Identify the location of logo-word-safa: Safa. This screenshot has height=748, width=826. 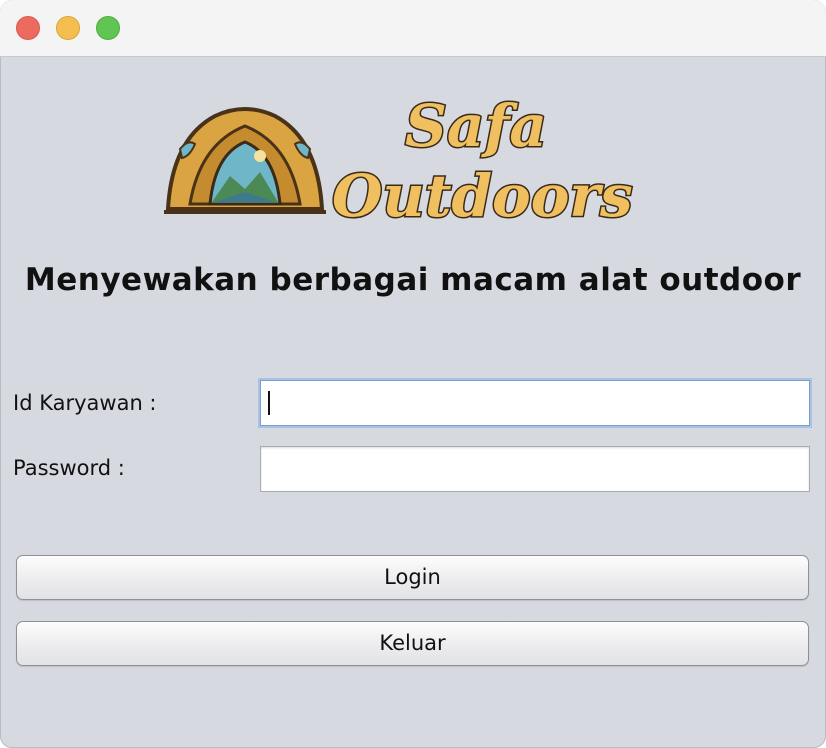
(476, 126).